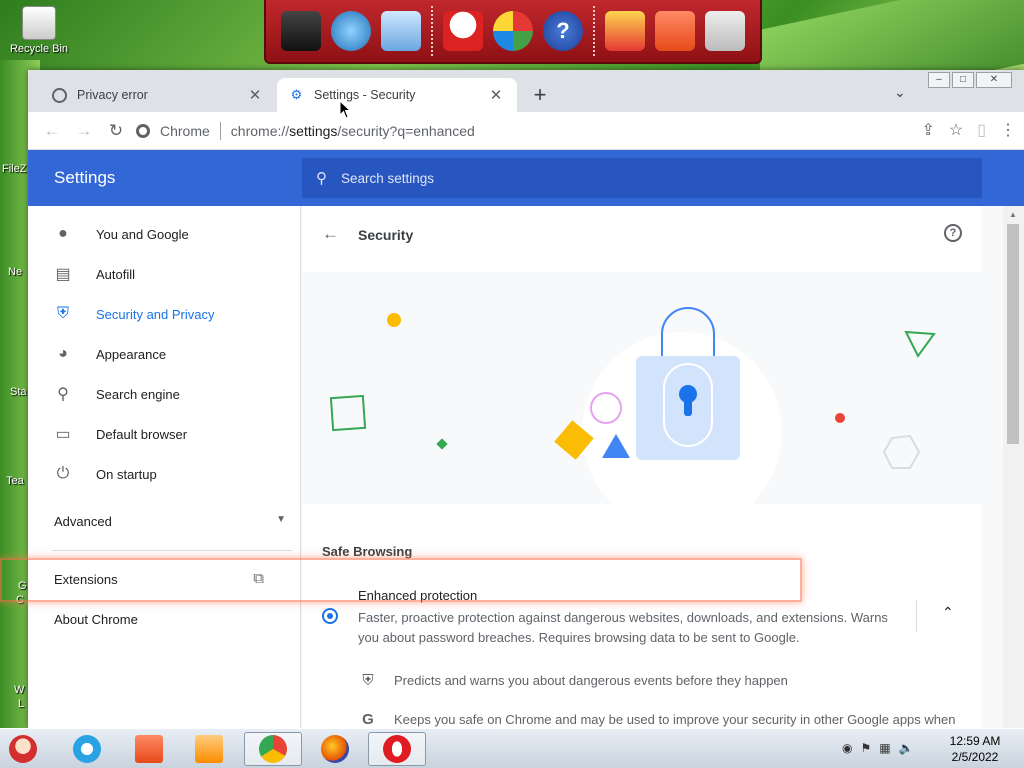  I want to click on highlight-box, so click(401, 580).